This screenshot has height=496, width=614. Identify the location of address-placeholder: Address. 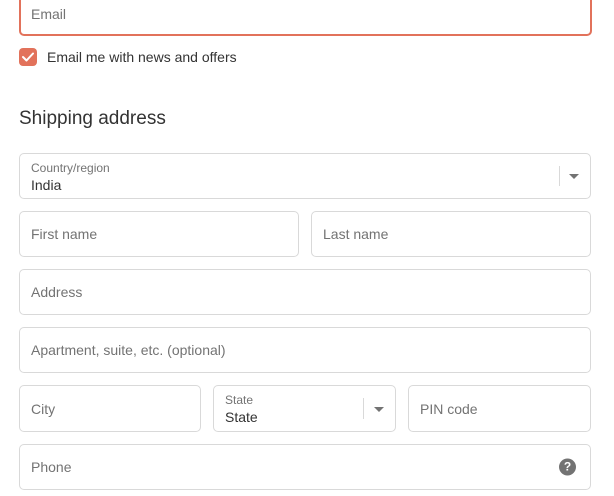
(57, 292).